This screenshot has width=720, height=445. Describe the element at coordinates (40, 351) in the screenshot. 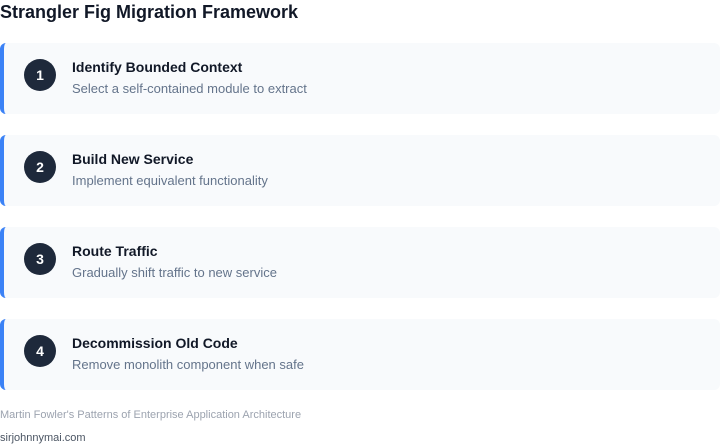

I see `step-number-badge: 4` at that location.